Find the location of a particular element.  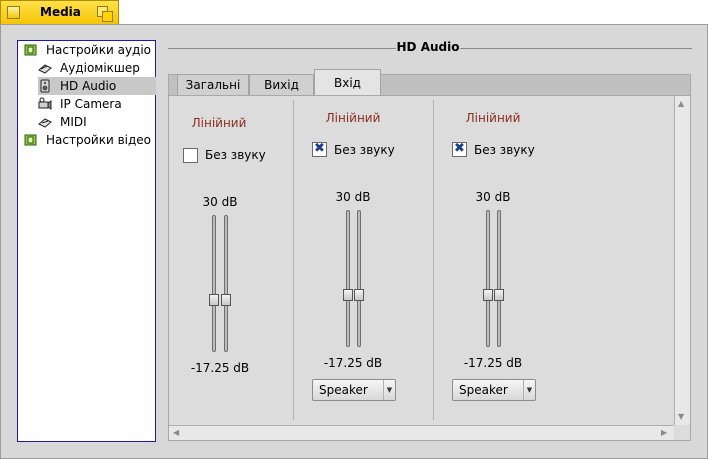

close-icon is located at coordinates (13, 12).